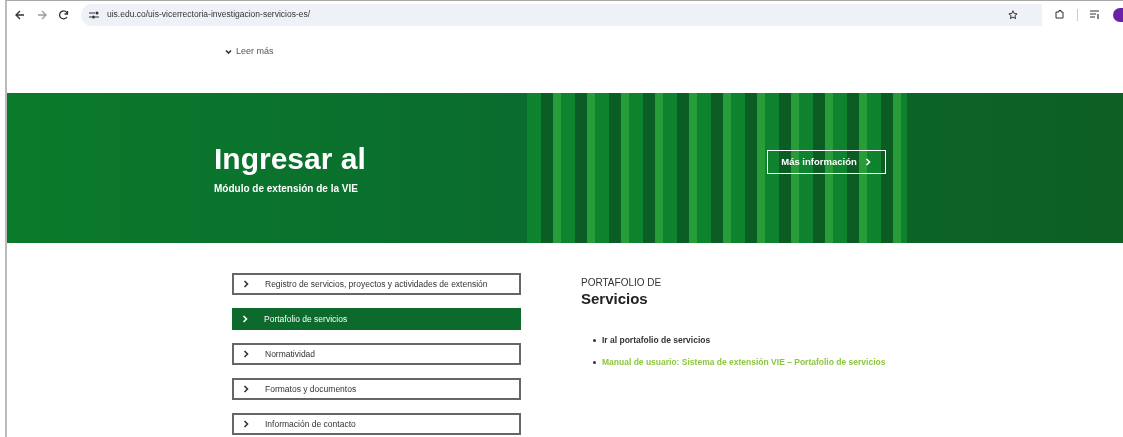 This screenshot has width=1123, height=437. Describe the element at coordinates (376, 424) in the screenshot. I see `menu-item: Información de contacto` at that location.